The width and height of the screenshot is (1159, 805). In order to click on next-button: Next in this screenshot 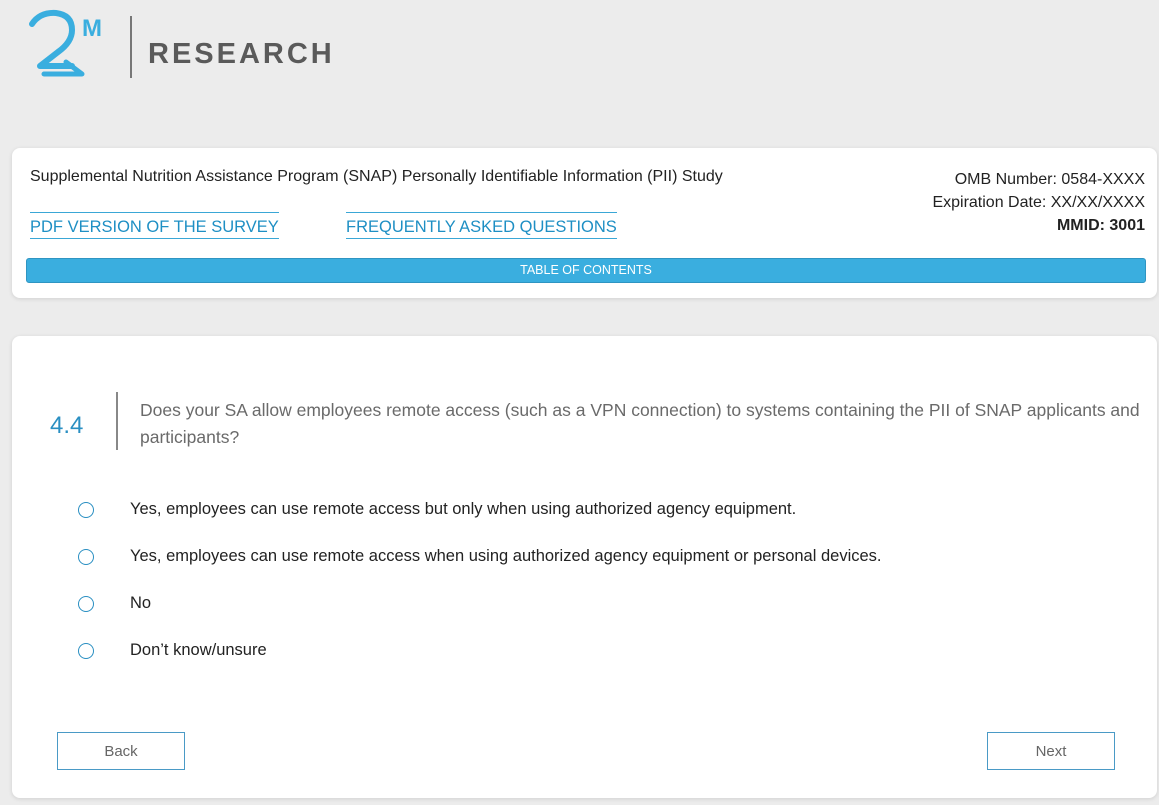, I will do `click(1051, 751)`.